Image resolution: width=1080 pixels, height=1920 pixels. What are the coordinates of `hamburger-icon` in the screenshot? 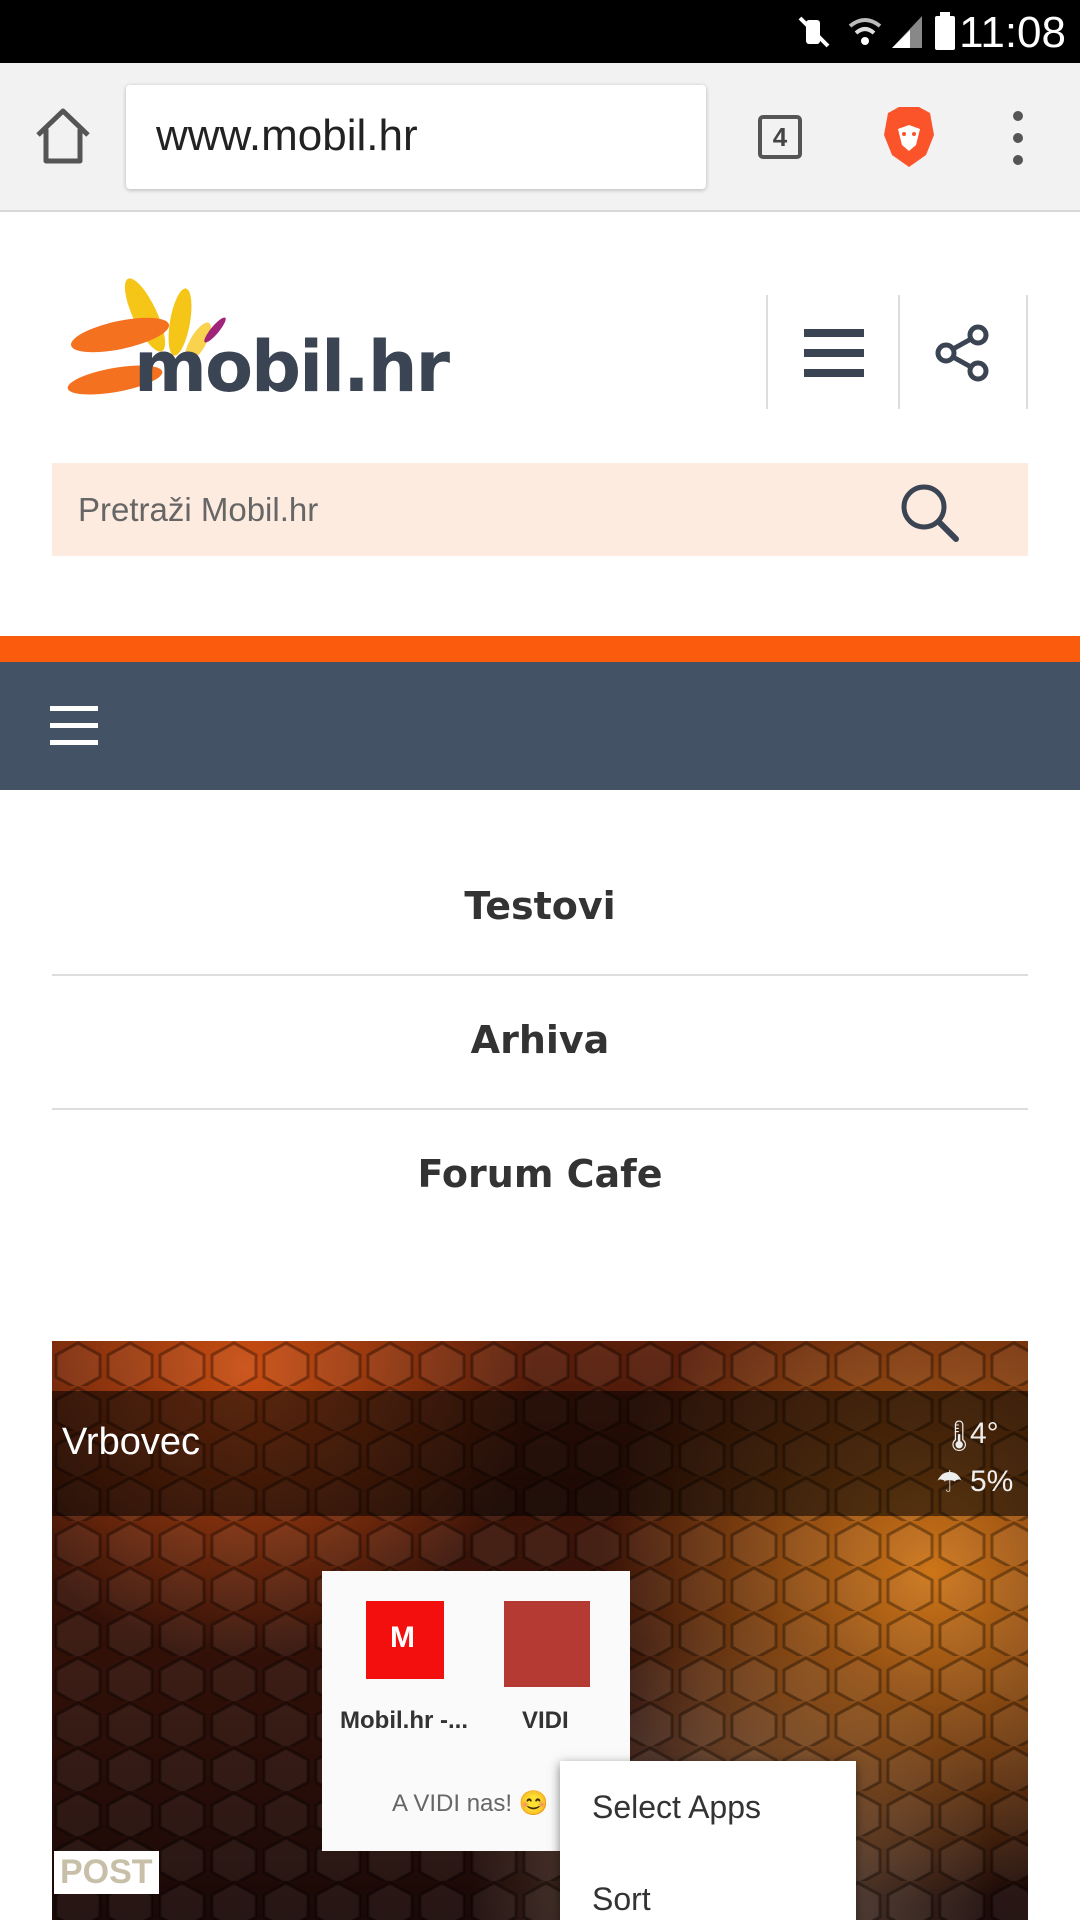 It's located at (834, 353).